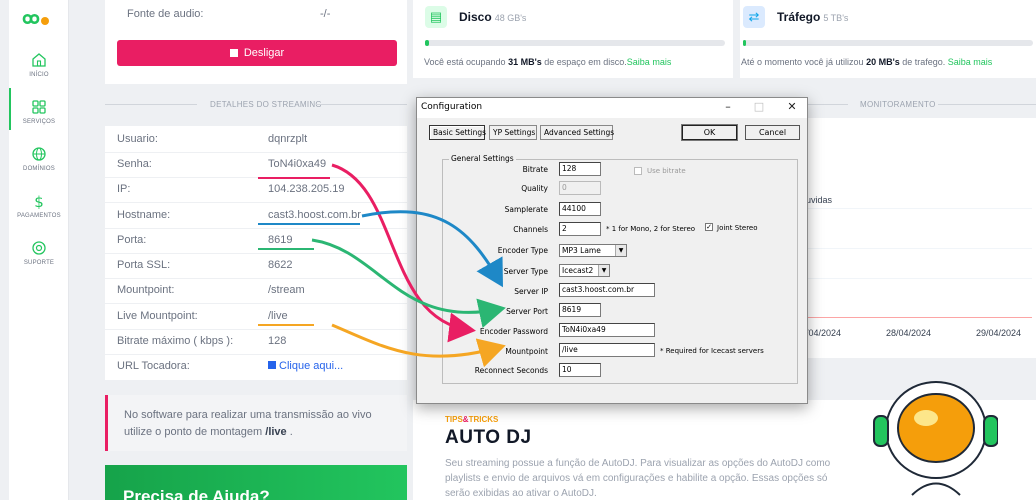  What do you see at coordinates (754, 17) in the screenshot?
I see `transfer-icon: ⇄` at bounding box center [754, 17].